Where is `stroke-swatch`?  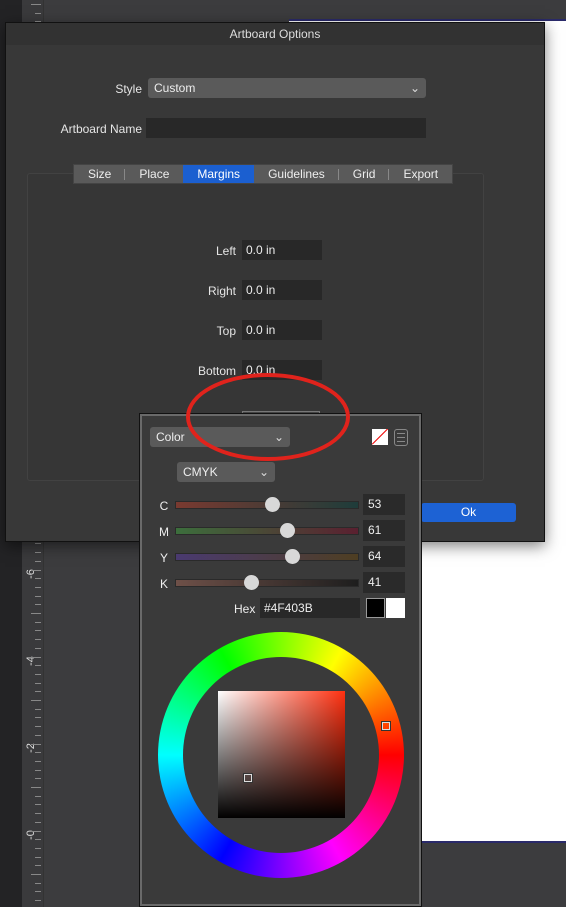 stroke-swatch is located at coordinates (375, 608).